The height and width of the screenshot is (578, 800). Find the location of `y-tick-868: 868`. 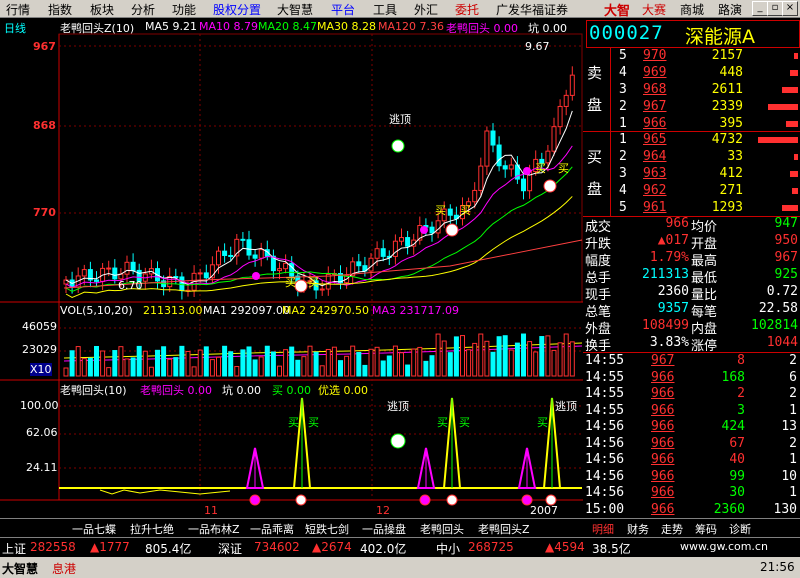

y-tick-868: 868 is located at coordinates (44, 125).